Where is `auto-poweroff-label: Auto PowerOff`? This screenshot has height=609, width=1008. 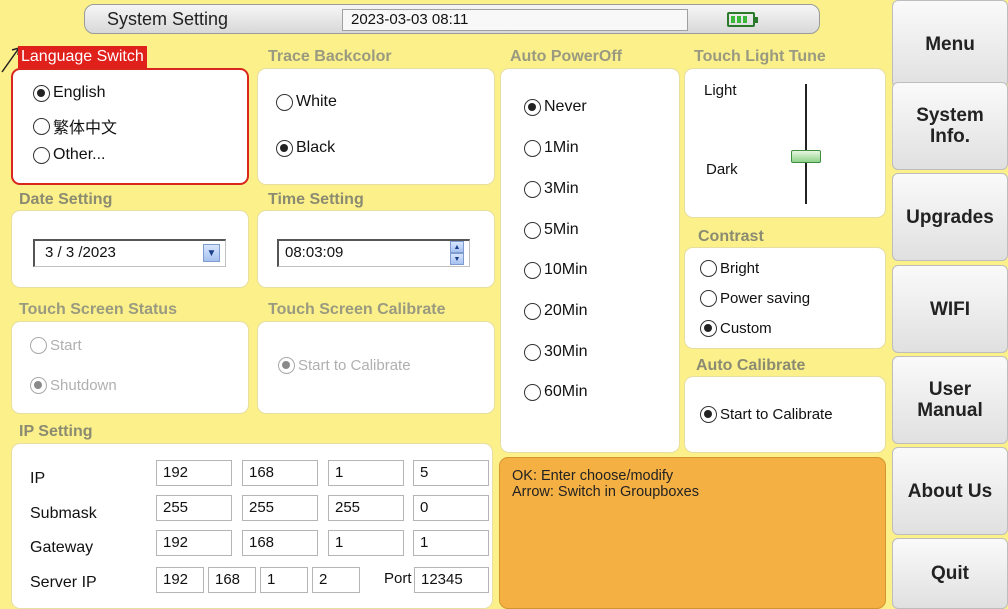 auto-poweroff-label: Auto PowerOff is located at coordinates (566, 56).